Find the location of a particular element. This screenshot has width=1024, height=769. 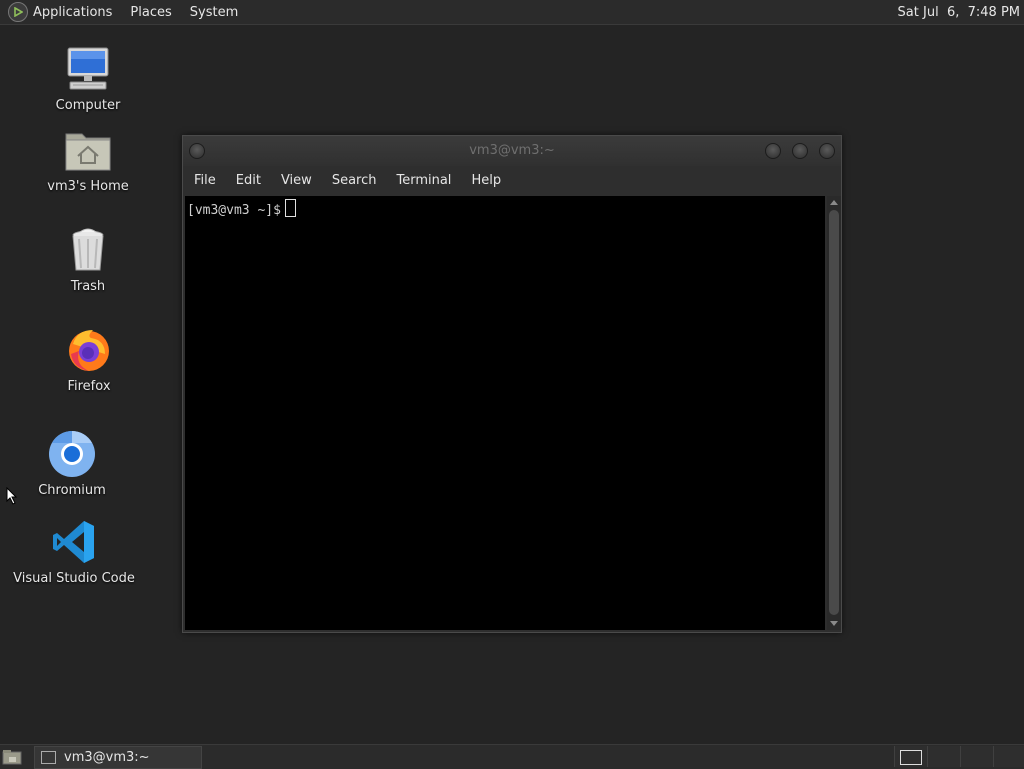

terminal-icon is located at coordinates (48, 757).